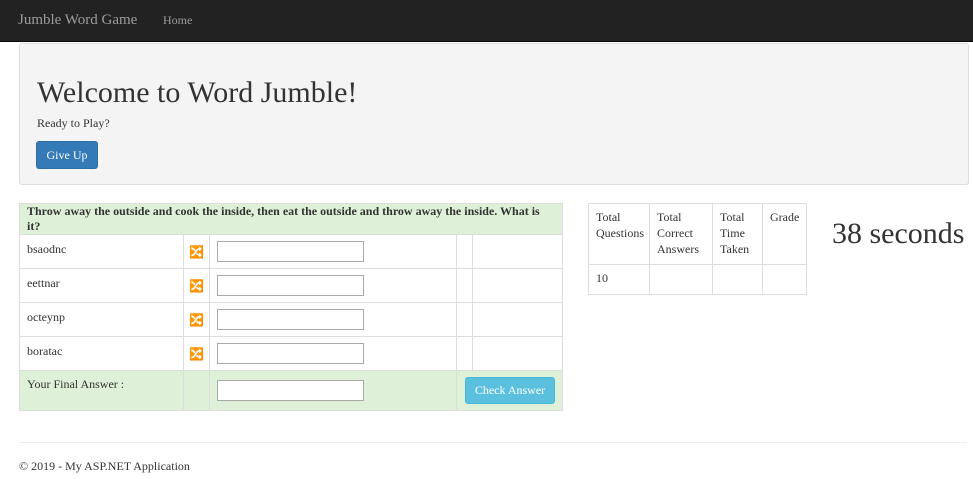 The image size is (973, 479). Describe the element at coordinates (73, 123) in the screenshot. I see `ready-prompt: Ready to Play?` at that location.